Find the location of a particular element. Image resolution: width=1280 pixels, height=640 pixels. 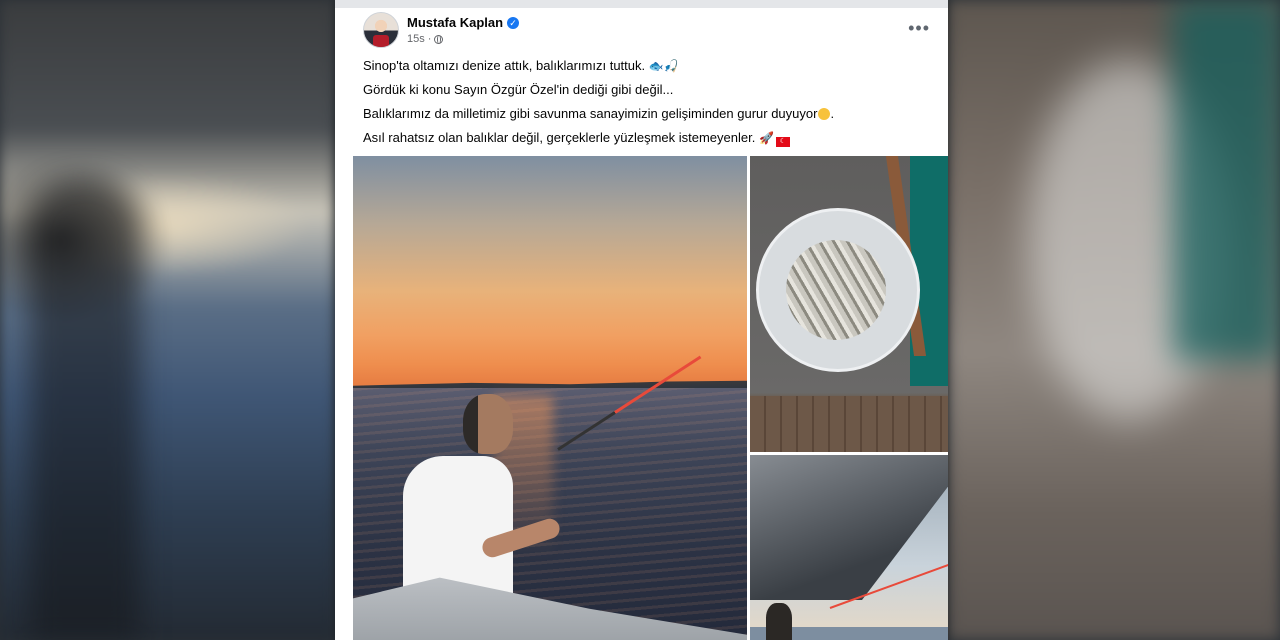

author-name: Mustafa Kaplan is located at coordinates (455, 22).